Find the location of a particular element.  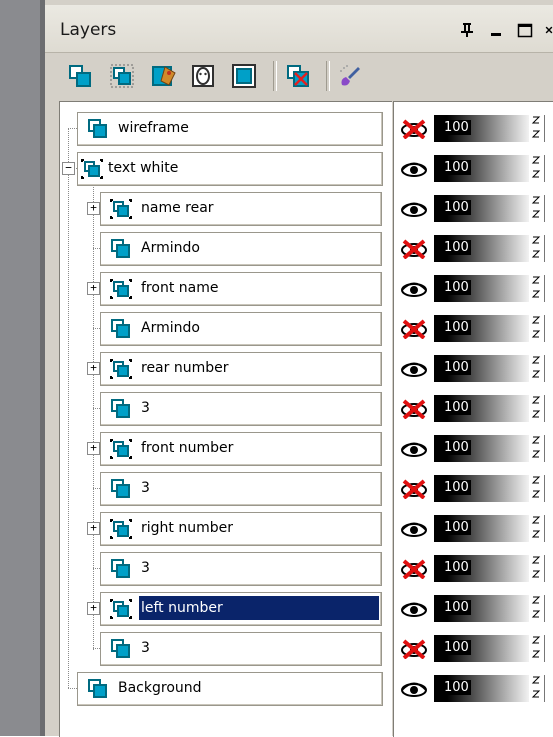

layer-name: Background is located at coordinates (160, 688).